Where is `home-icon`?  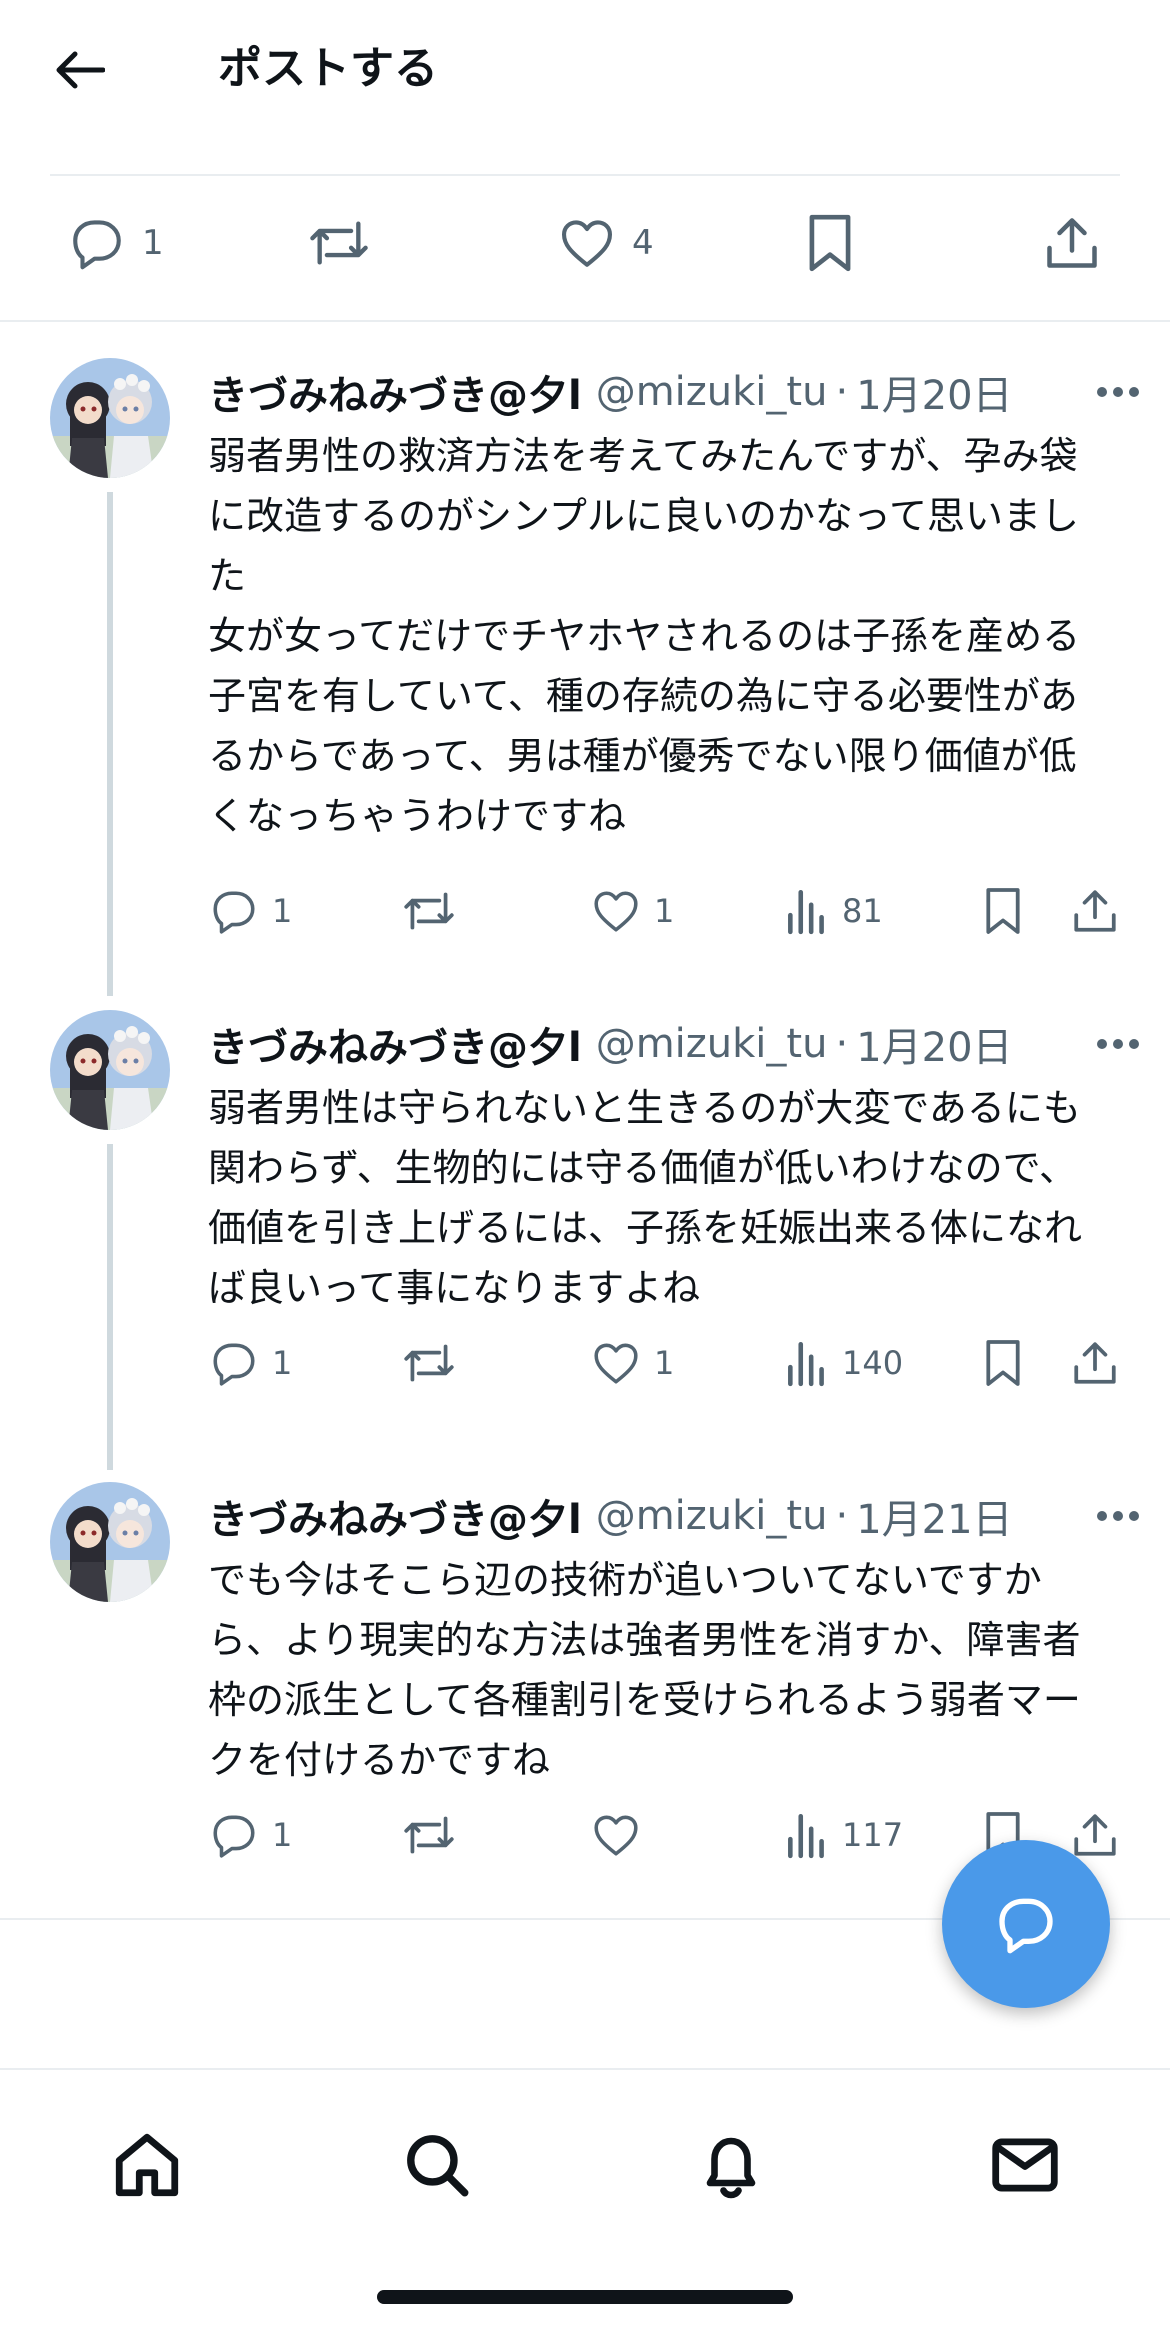 home-icon is located at coordinates (147, 2165).